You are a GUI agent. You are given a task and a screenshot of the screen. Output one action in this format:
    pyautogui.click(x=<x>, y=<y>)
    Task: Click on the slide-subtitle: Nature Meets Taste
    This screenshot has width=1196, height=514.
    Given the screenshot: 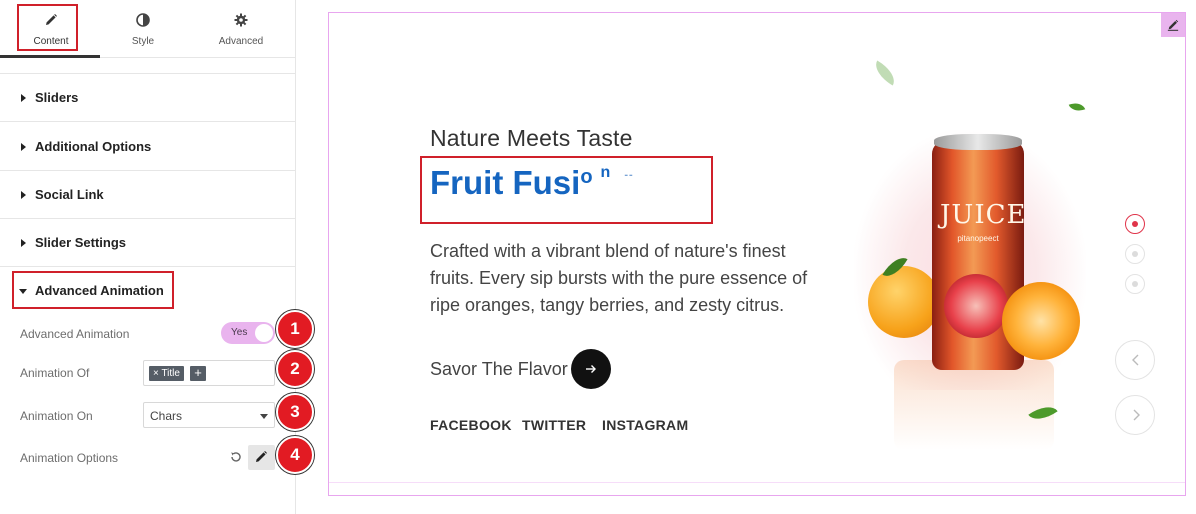 What is the action you would take?
    pyautogui.click(x=531, y=138)
    